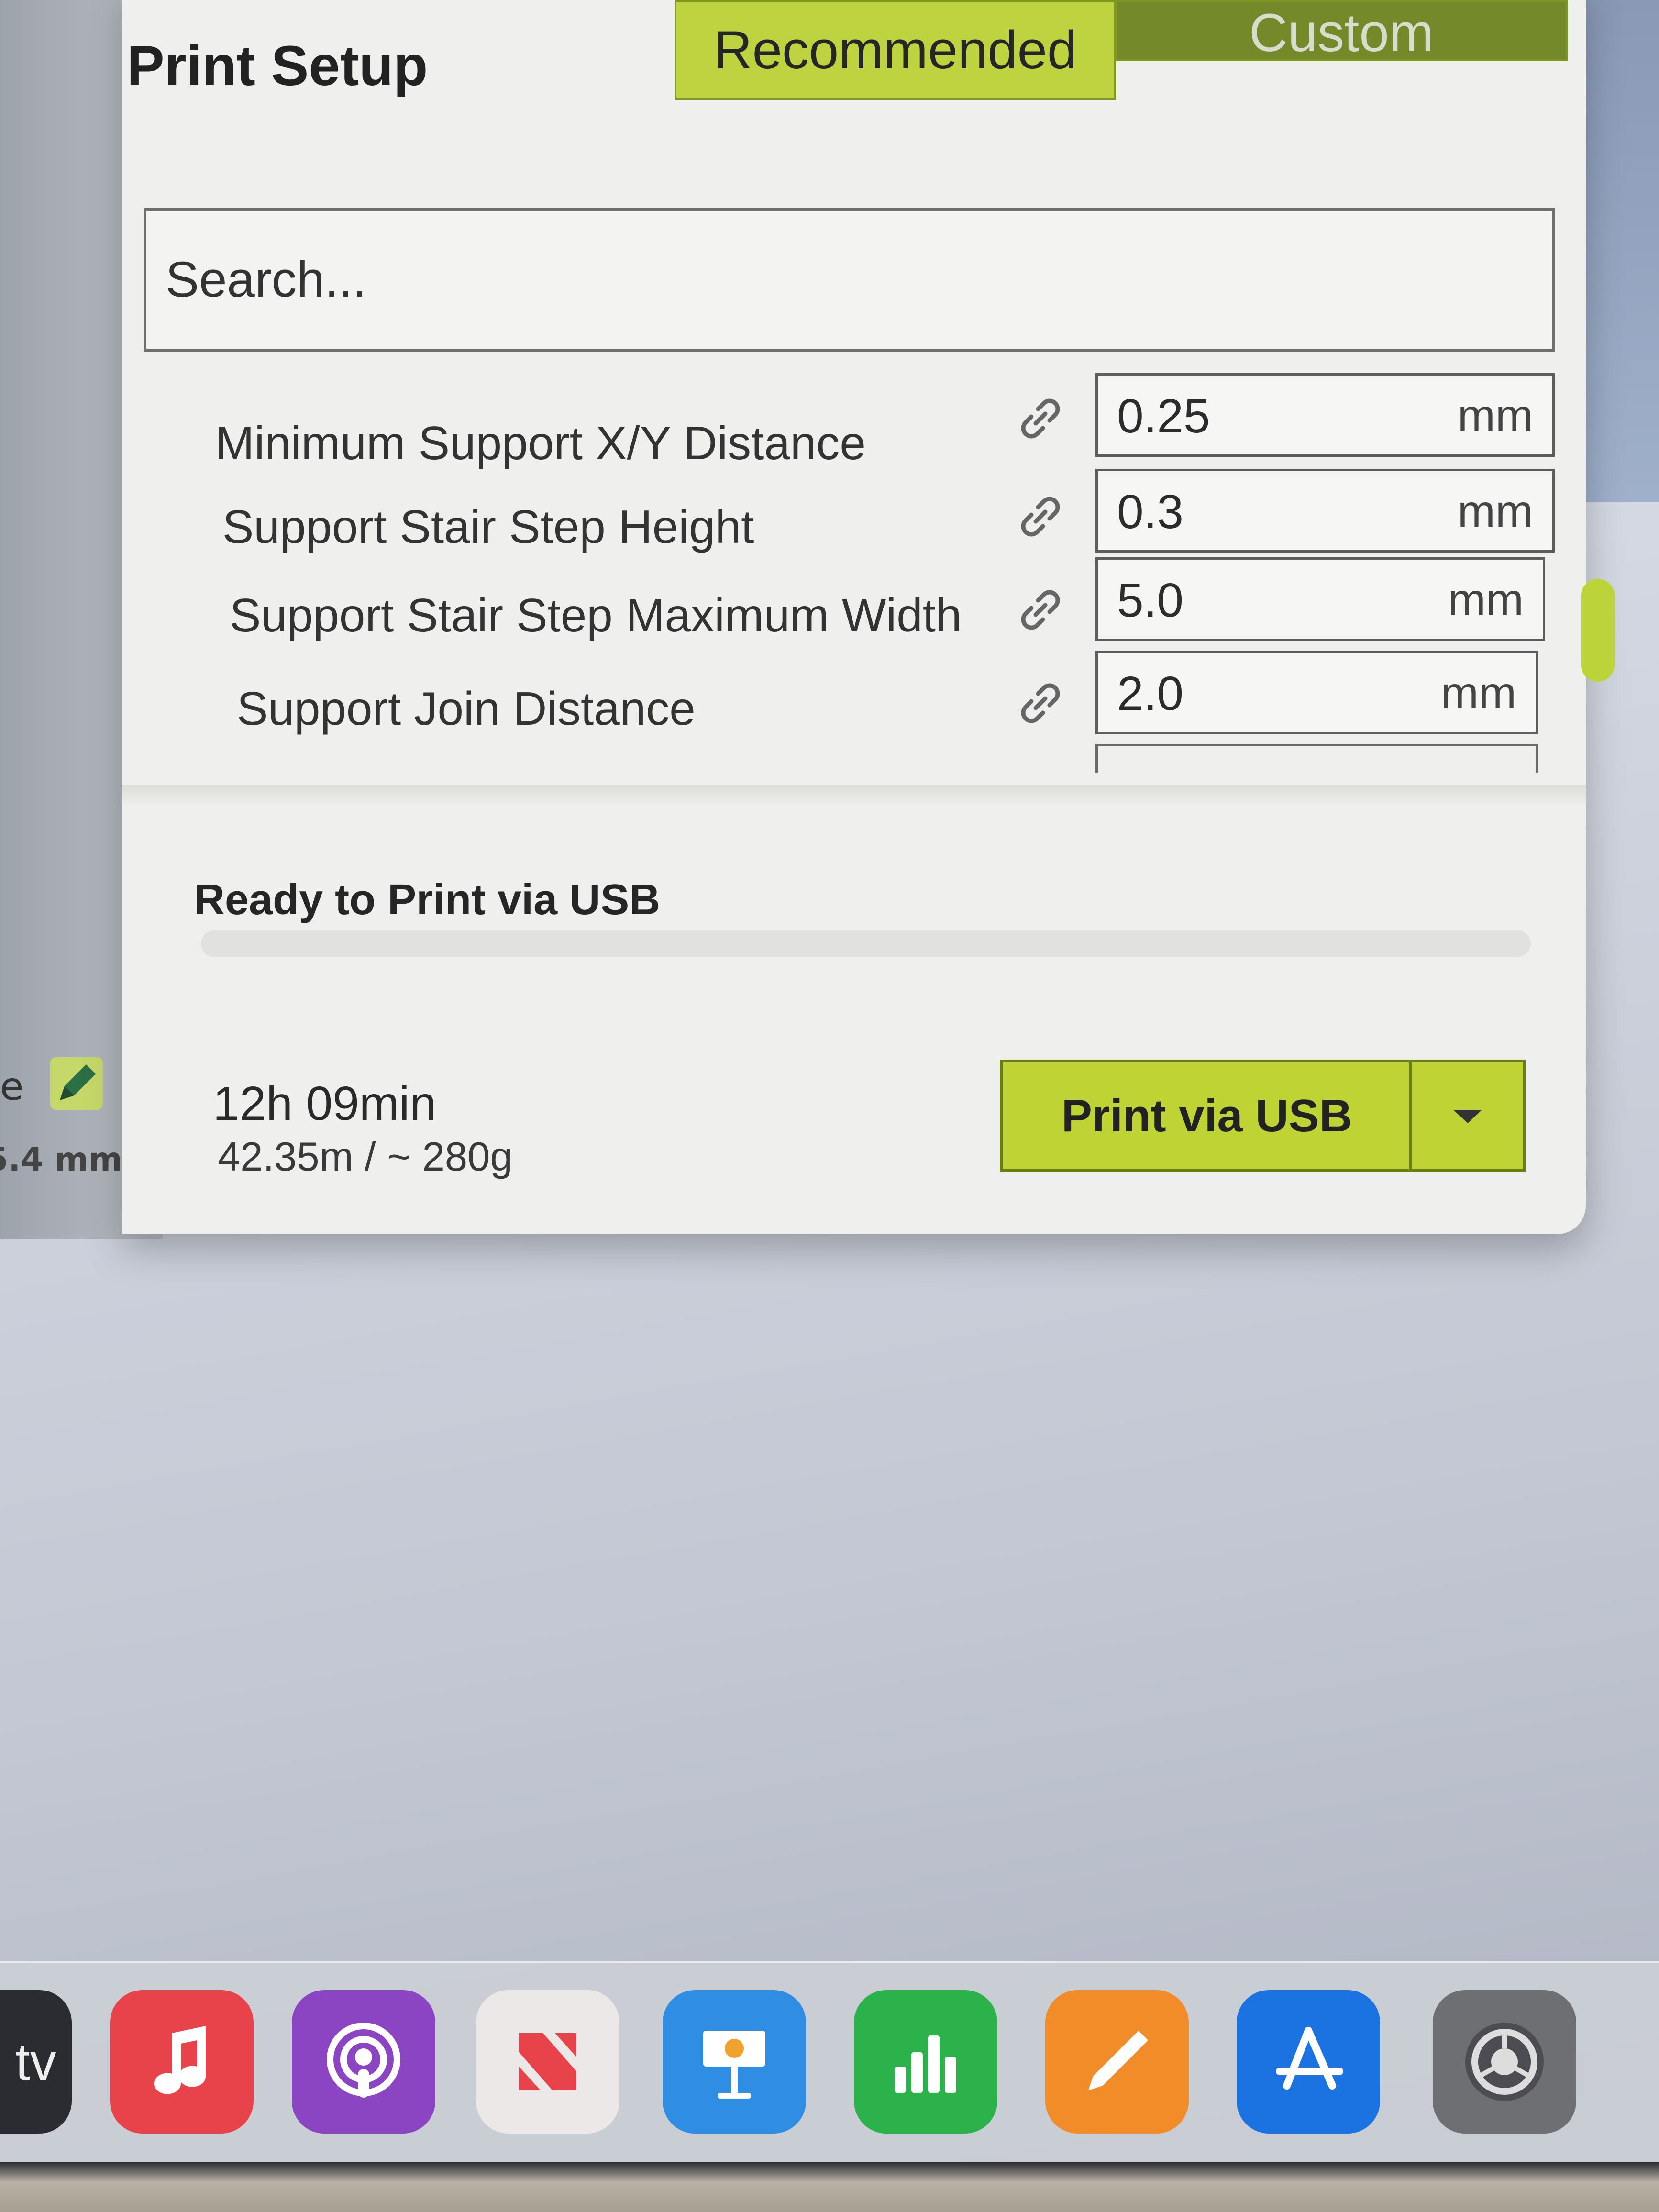 The width and height of the screenshot is (1659, 2212). I want to click on dock-item-pages, so click(1117, 2062).